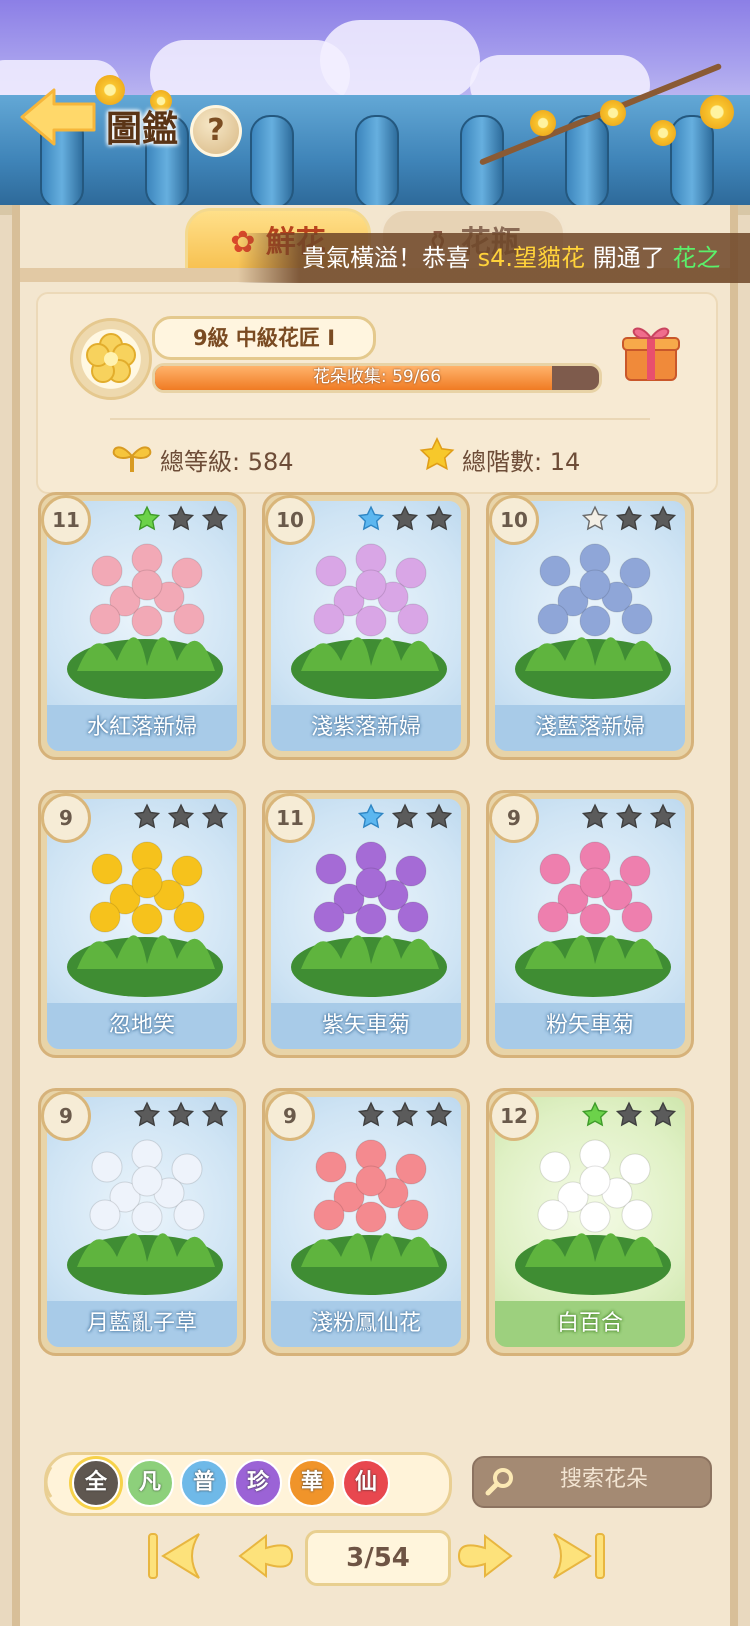 This screenshot has height=1626, width=750. What do you see at coordinates (142, 129) in the screenshot?
I see `page-title: 圖鑑` at bounding box center [142, 129].